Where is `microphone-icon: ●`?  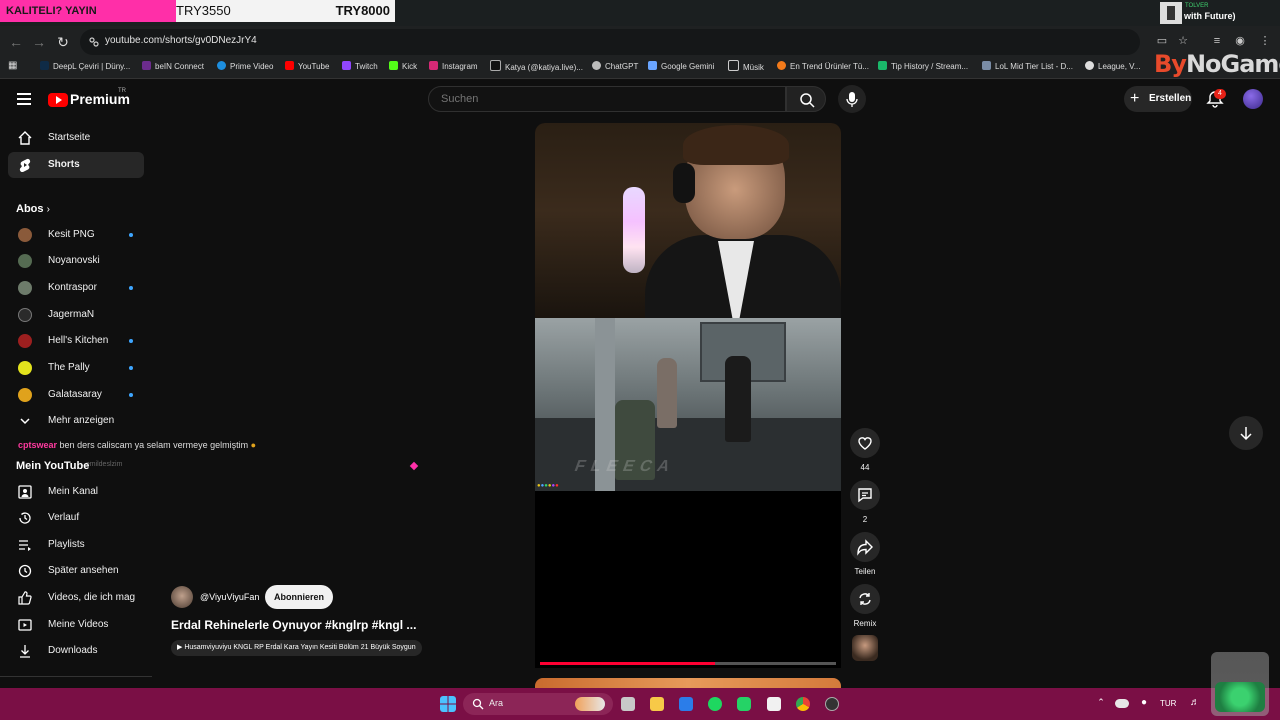
microphone-icon: ● is located at coordinates (1144, 704).